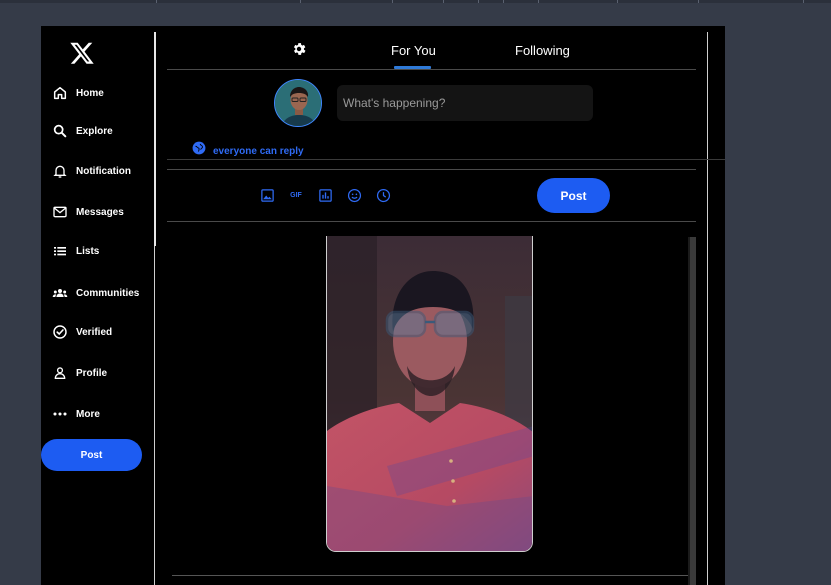  I want to click on feed-bottom-divider, so click(430, 575).